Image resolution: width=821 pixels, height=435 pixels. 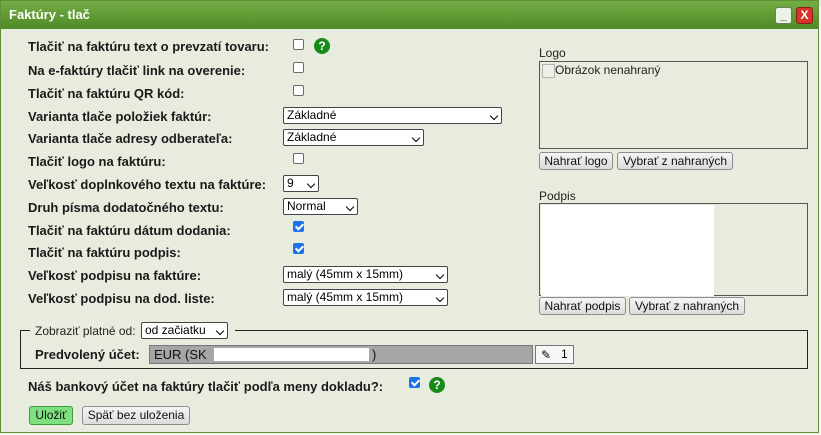 What do you see at coordinates (306, 206) in the screenshot?
I see `font-type-value: Normal` at bounding box center [306, 206].